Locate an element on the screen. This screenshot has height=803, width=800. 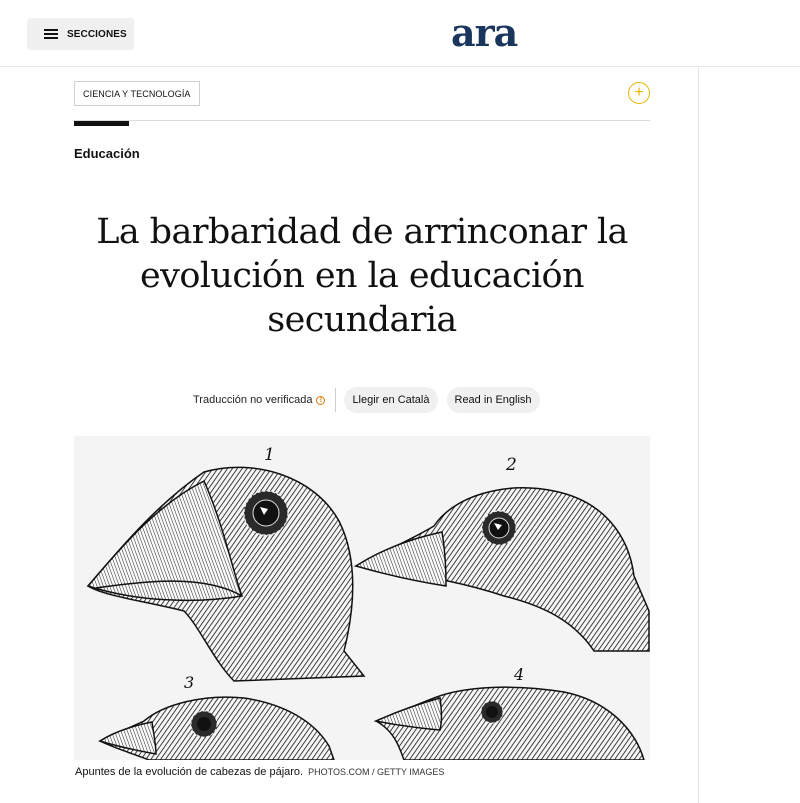
figure-number-3: 3 is located at coordinates (189, 682).